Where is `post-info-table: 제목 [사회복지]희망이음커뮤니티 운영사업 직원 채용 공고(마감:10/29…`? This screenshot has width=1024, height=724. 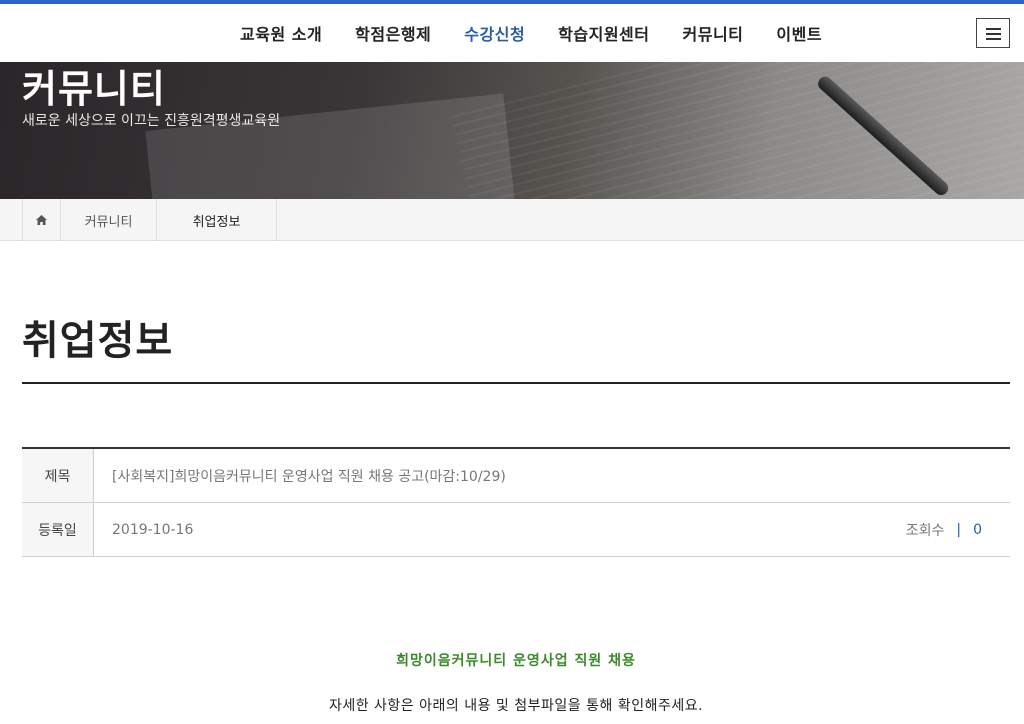 post-info-table: 제목 [사회복지]희망이음커뮤니티 운영사업 직원 채용 공고(마감:10/29… is located at coordinates (516, 502).